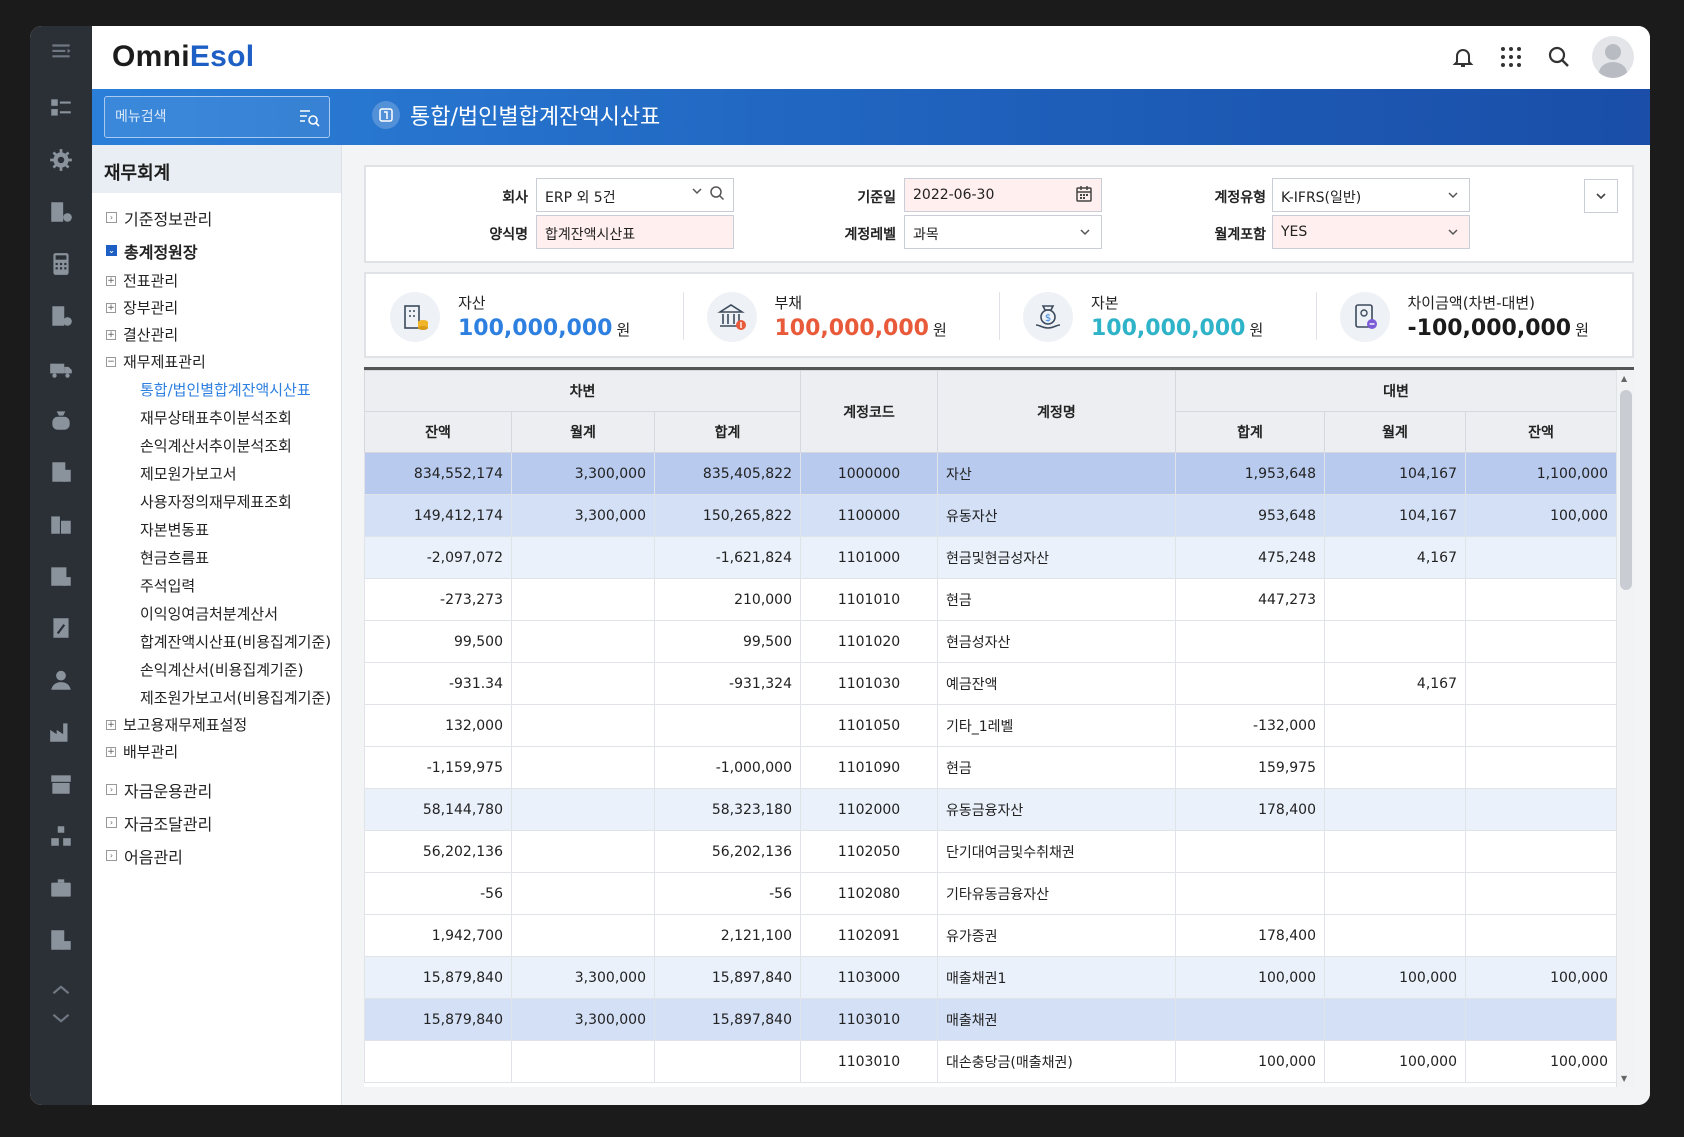 The width and height of the screenshot is (1684, 1137). Describe the element at coordinates (216, 473) in the screenshot. I see `sidebar-item-cost-report: 제모원가보고서` at that location.